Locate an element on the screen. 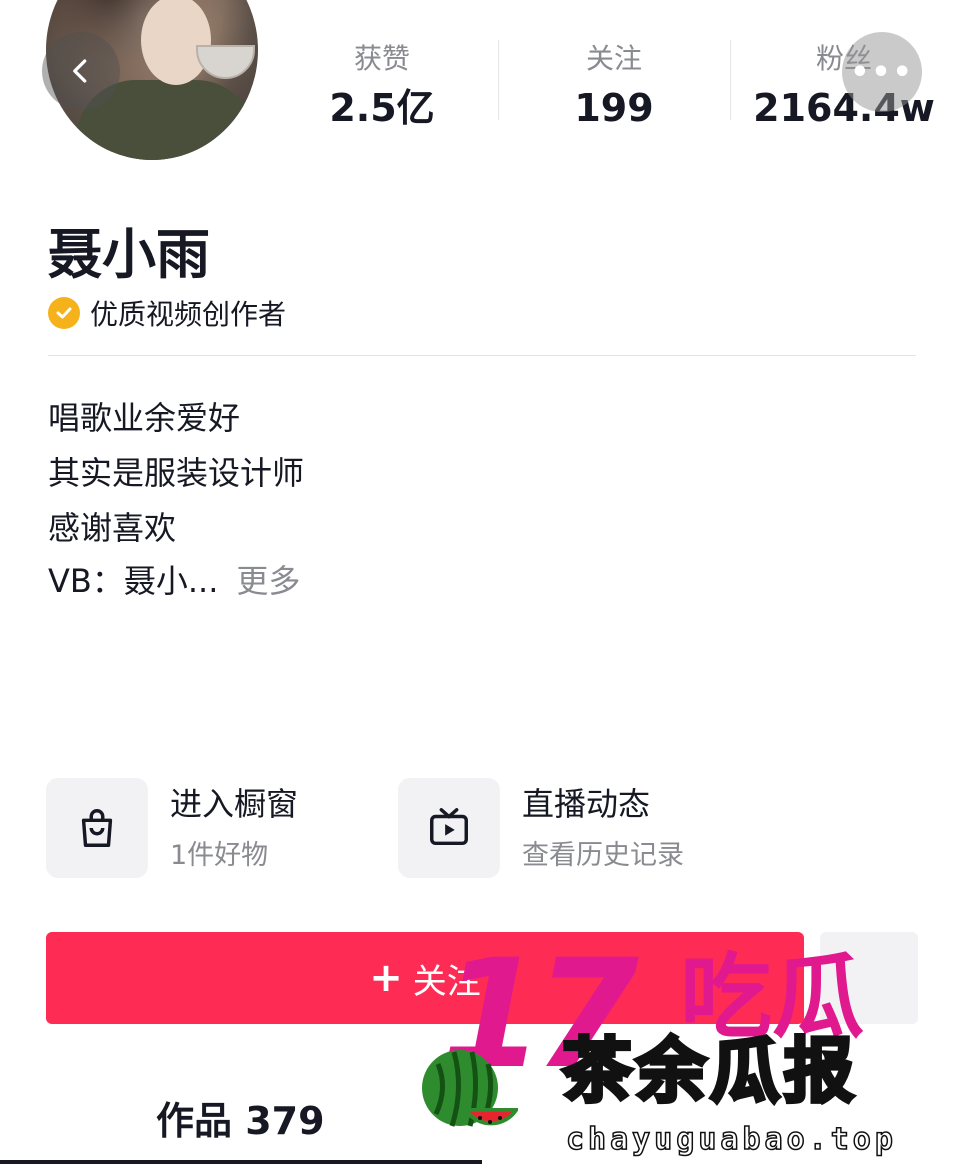  tab-works: 作品 379 is located at coordinates (240, 1117).